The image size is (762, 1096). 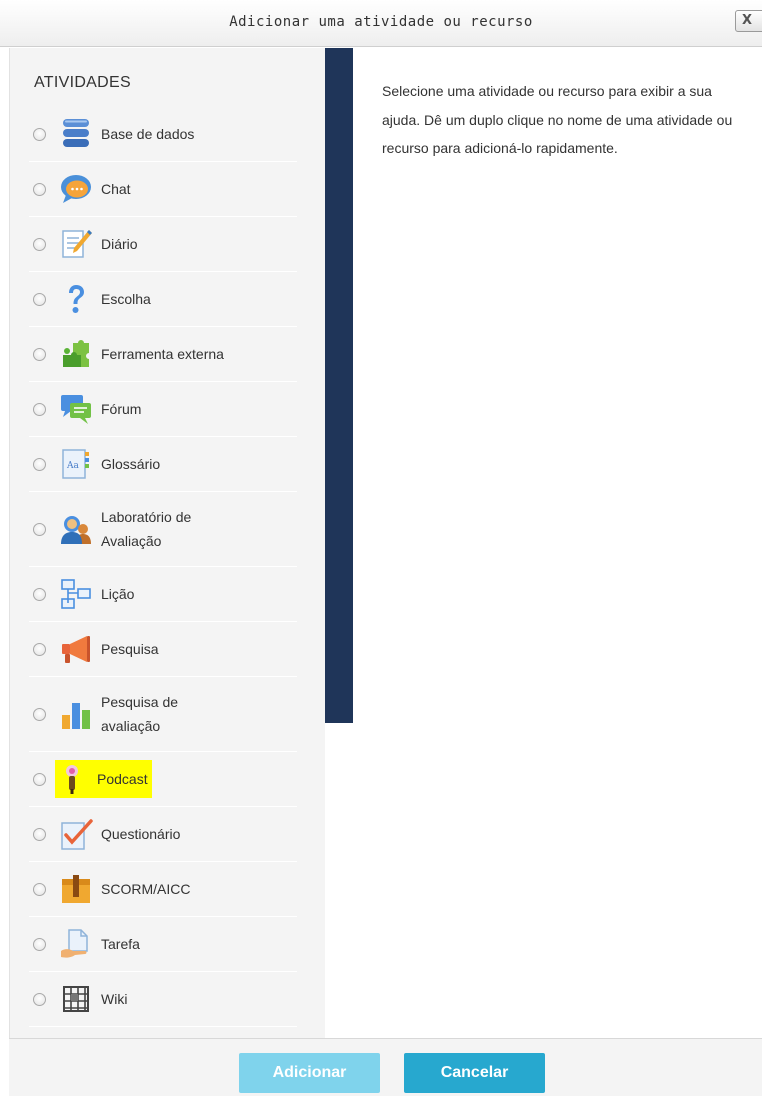 I want to click on dialog-footer: Adicionar Cancelar, so click(x=385, y=1067).